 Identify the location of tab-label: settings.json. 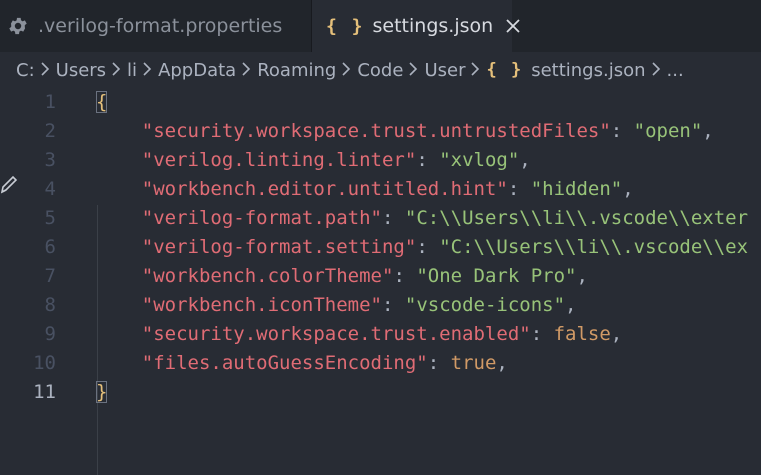
(433, 26).